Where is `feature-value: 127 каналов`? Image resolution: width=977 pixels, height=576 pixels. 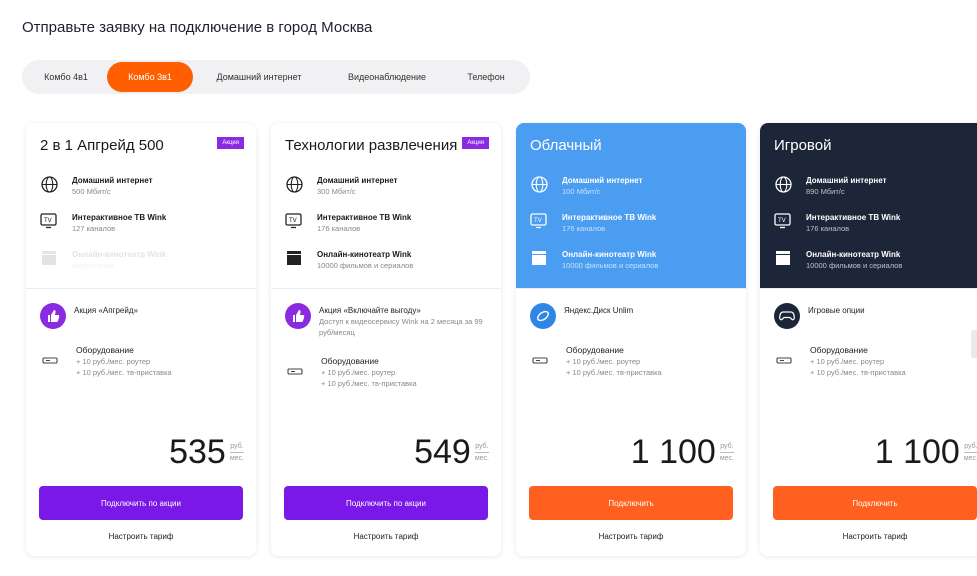
feature-value: 127 каналов is located at coordinates (94, 228).